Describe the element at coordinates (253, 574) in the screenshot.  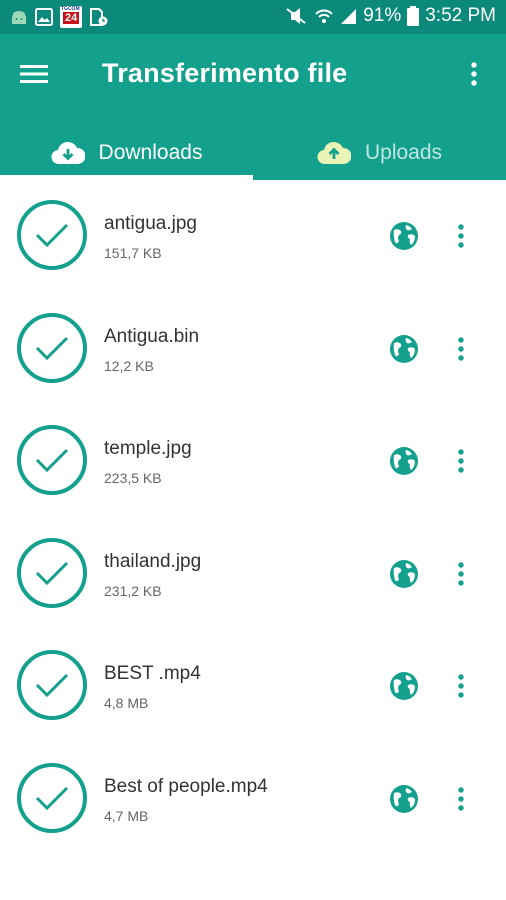
I see `list-item: thailand.jpg 231,2 KB` at that location.